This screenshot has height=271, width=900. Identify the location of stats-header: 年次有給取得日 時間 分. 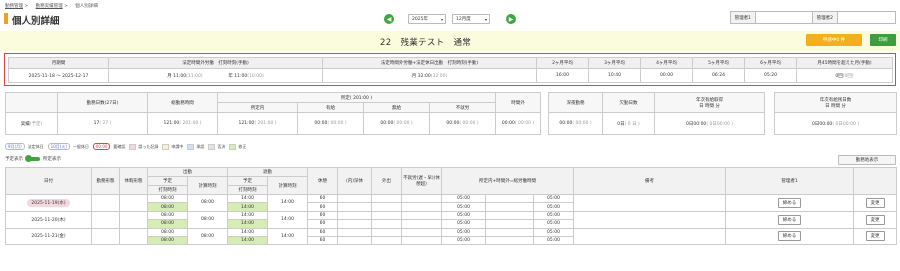
(709, 102).